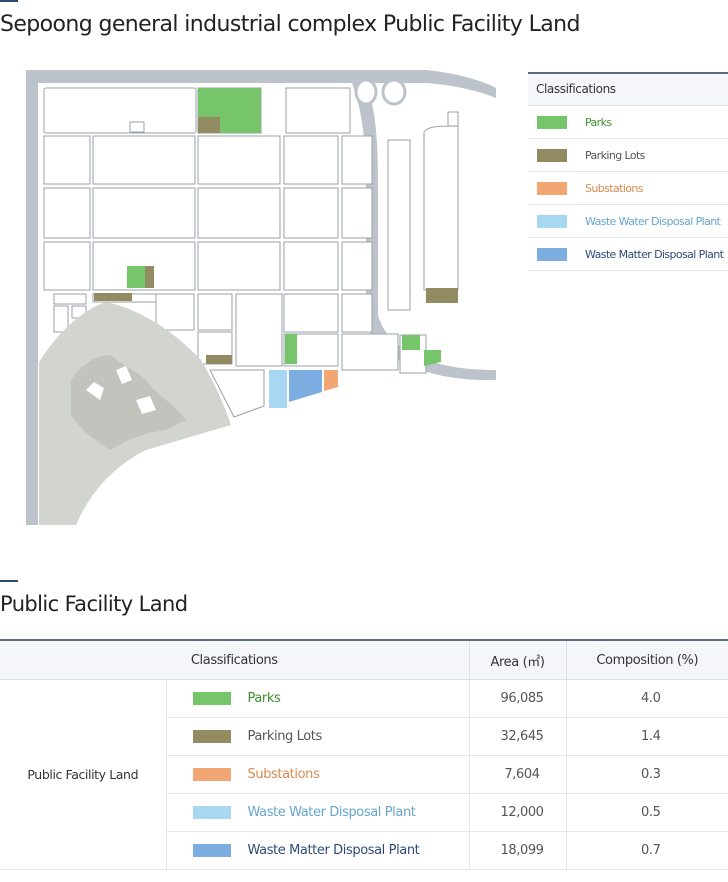 This screenshot has width=728, height=882. Describe the element at coordinates (646, 660) in the screenshot. I see `header-composition: Composition (%)` at that location.